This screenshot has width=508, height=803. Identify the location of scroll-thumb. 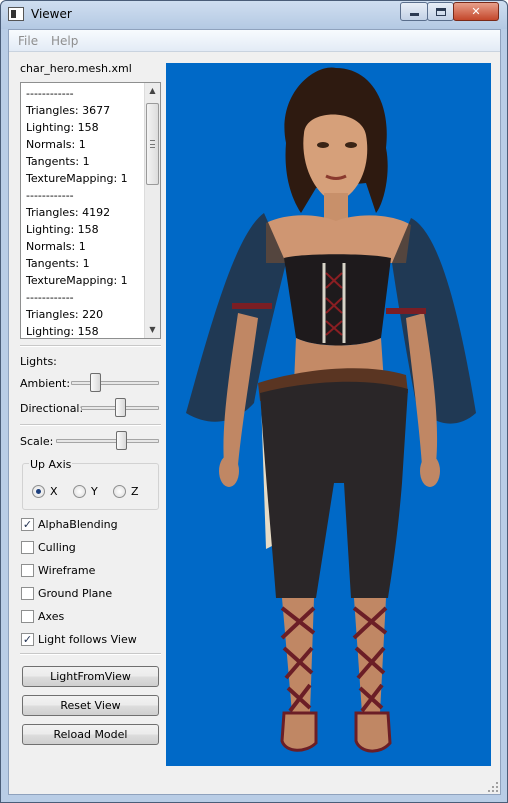
(152, 144).